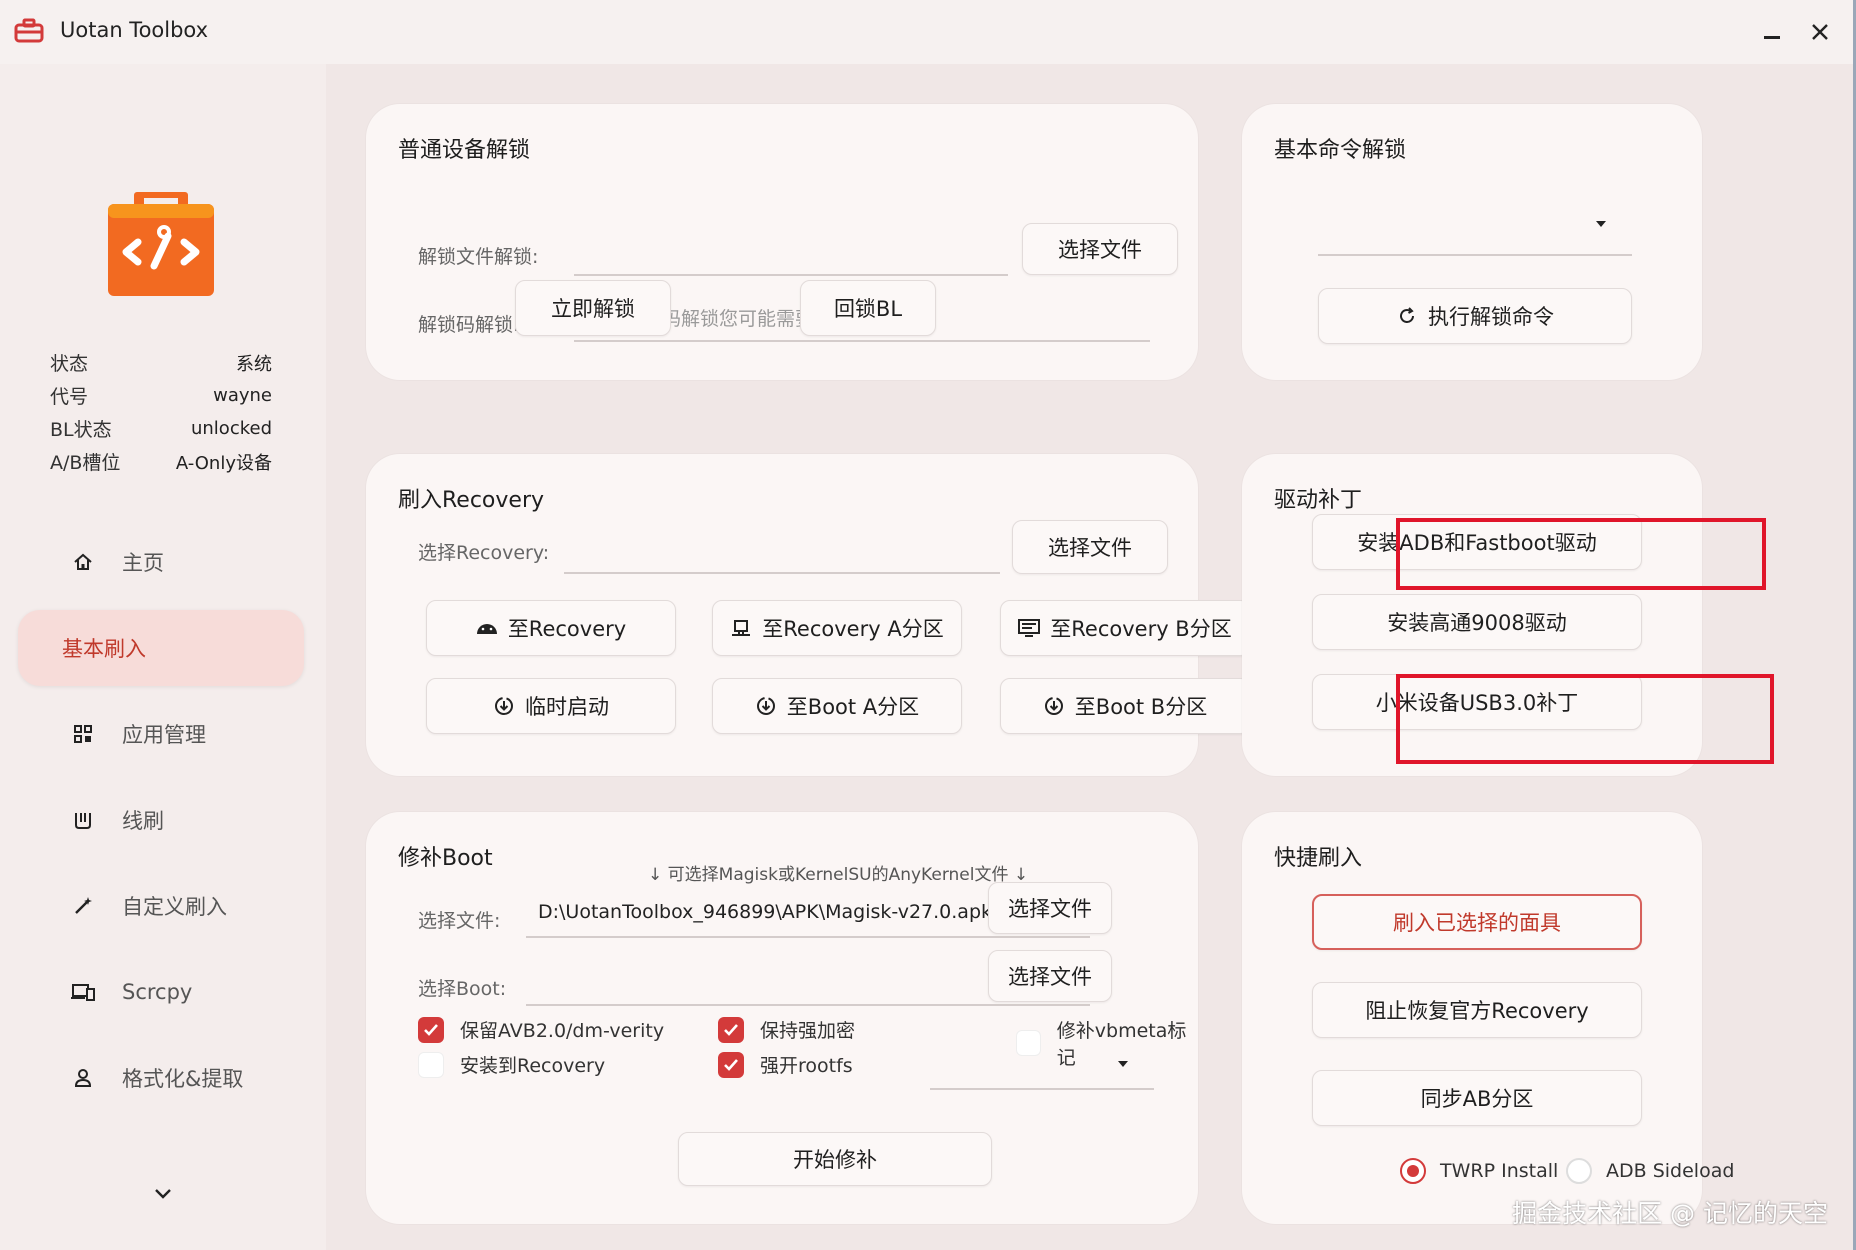 The width and height of the screenshot is (1856, 1250). Describe the element at coordinates (1100, 249) in the screenshot. I see `unlock-select-file-button: 选择文件` at that location.